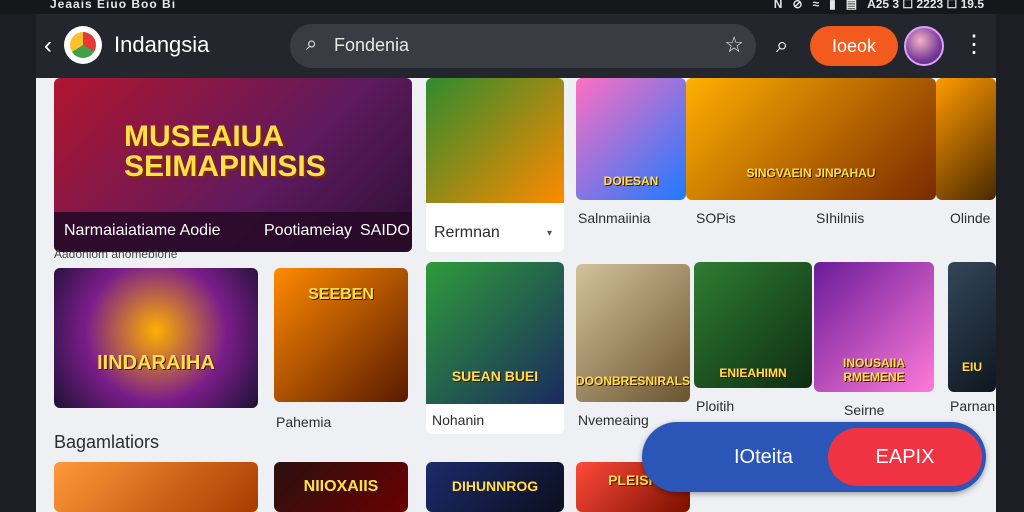 This screenshot has height=512, width=1024. What do you see at coordinates (113, 5) in the screenshot?
I see `status-left-text: Jeaais Eiuo Boo Bi` at bounding box center [113, 5].